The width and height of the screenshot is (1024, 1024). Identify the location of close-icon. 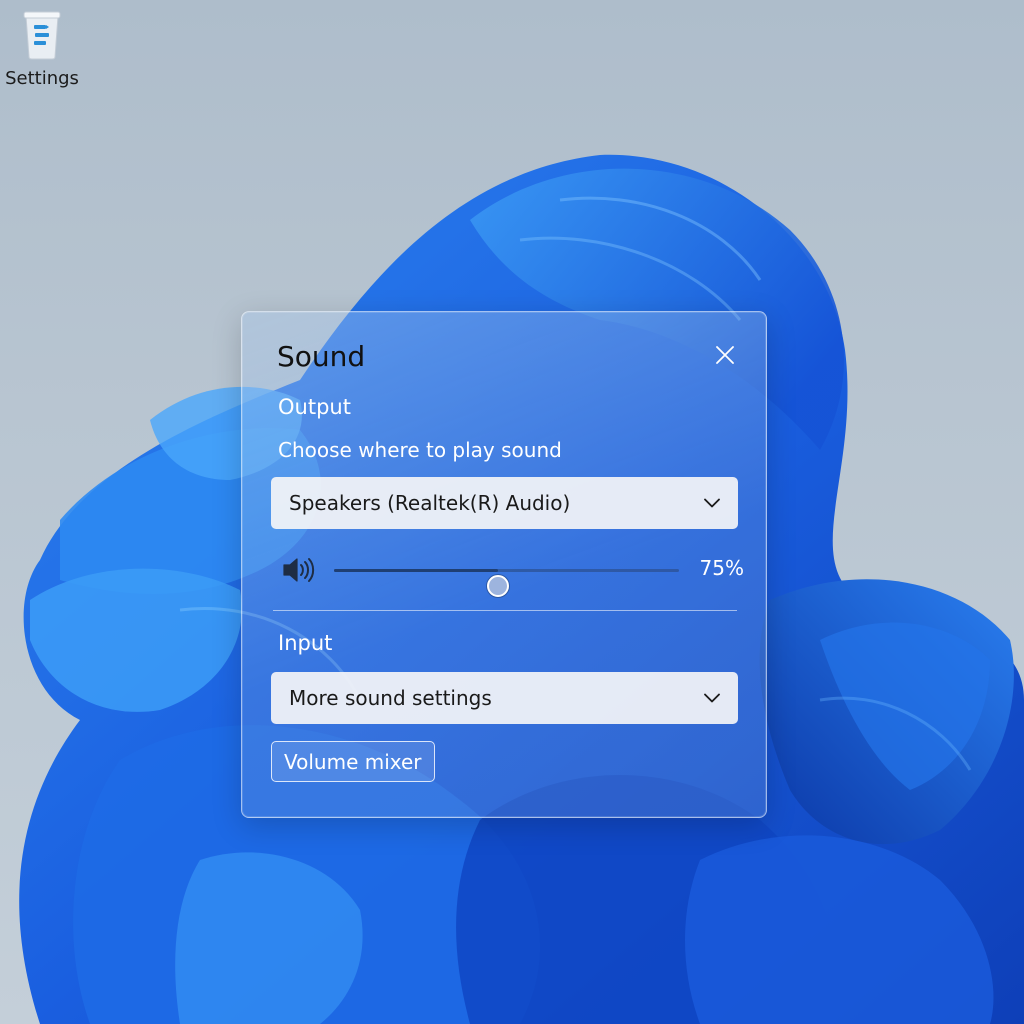
(725, 355).